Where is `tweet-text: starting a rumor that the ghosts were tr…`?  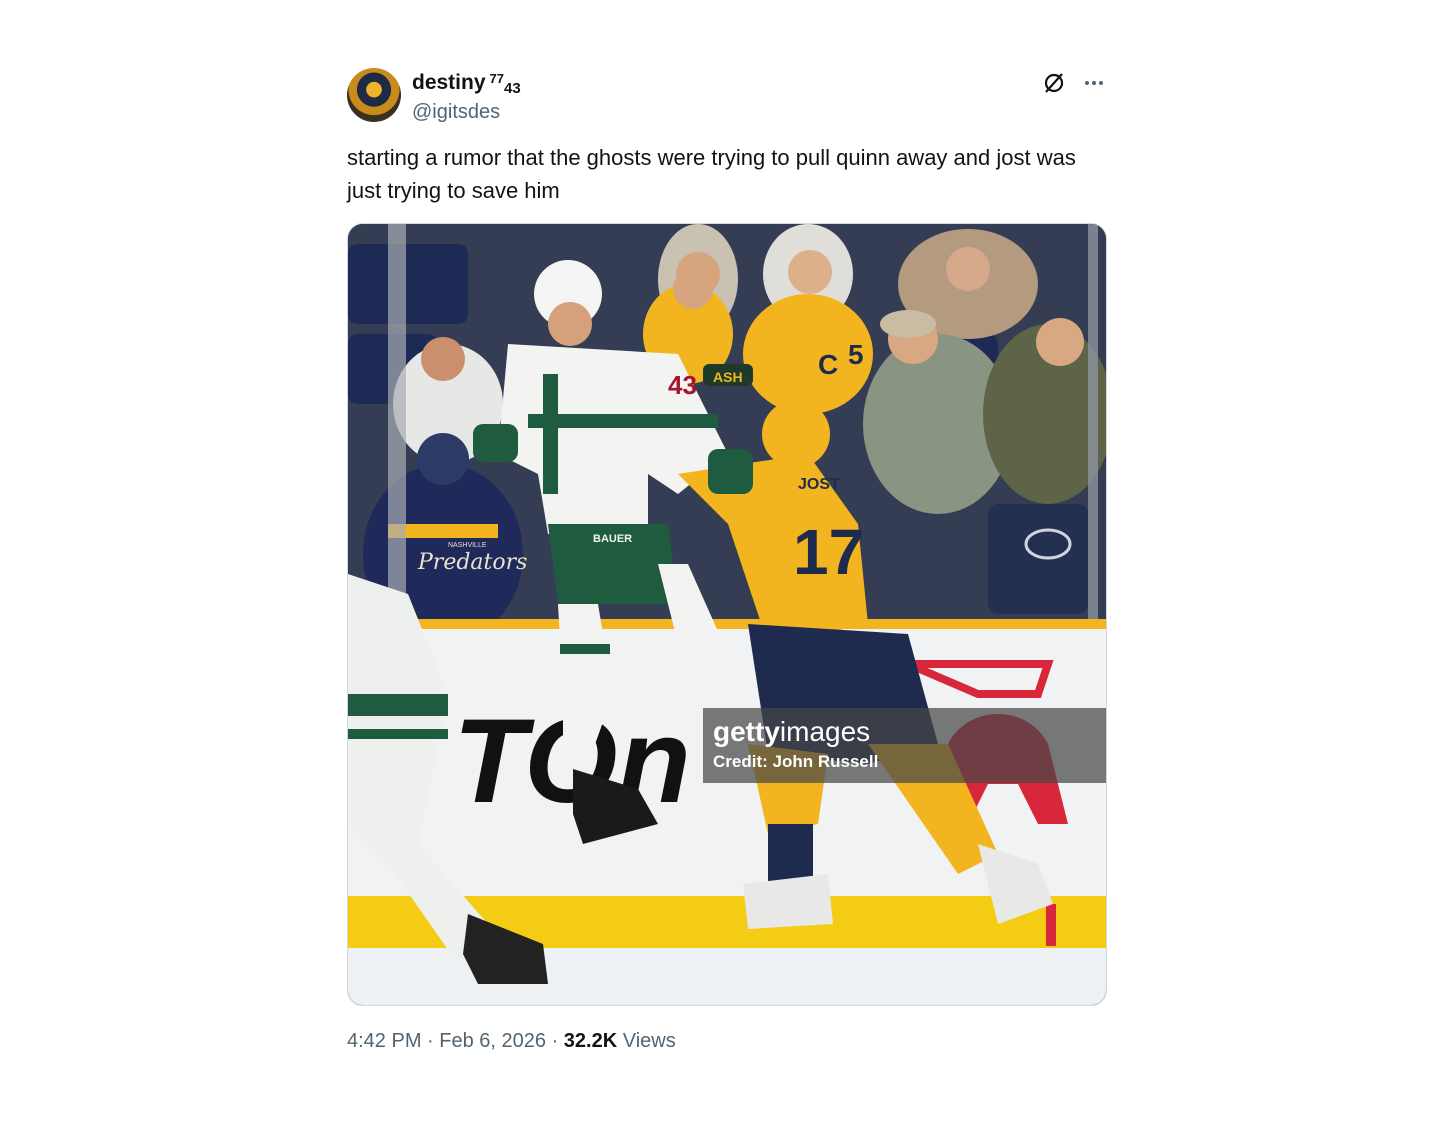
tweet-text: starting a rumor that the ghosts were tr… is located at coordinates (711, 174).